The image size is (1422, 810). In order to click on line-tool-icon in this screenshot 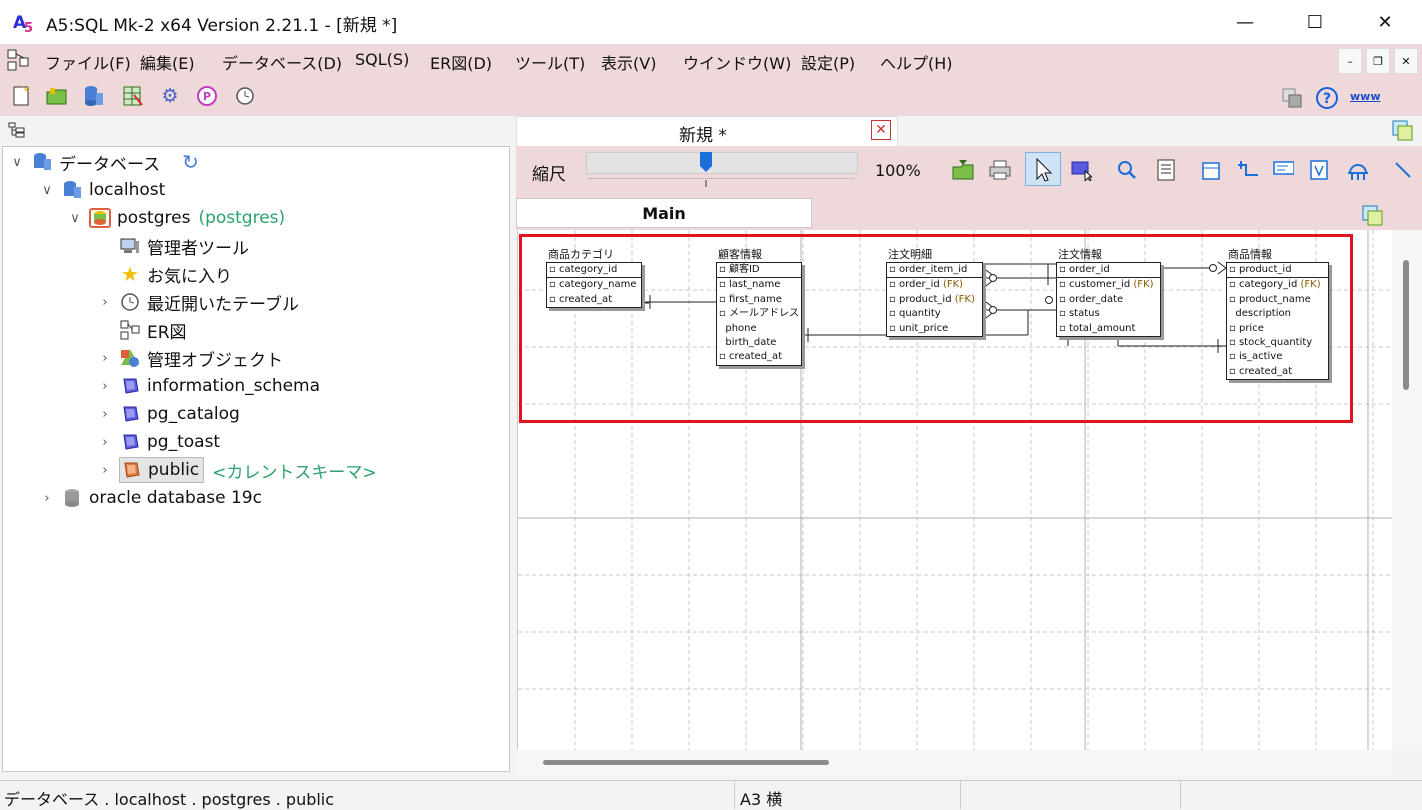, I will do `click(1403, 170)`.